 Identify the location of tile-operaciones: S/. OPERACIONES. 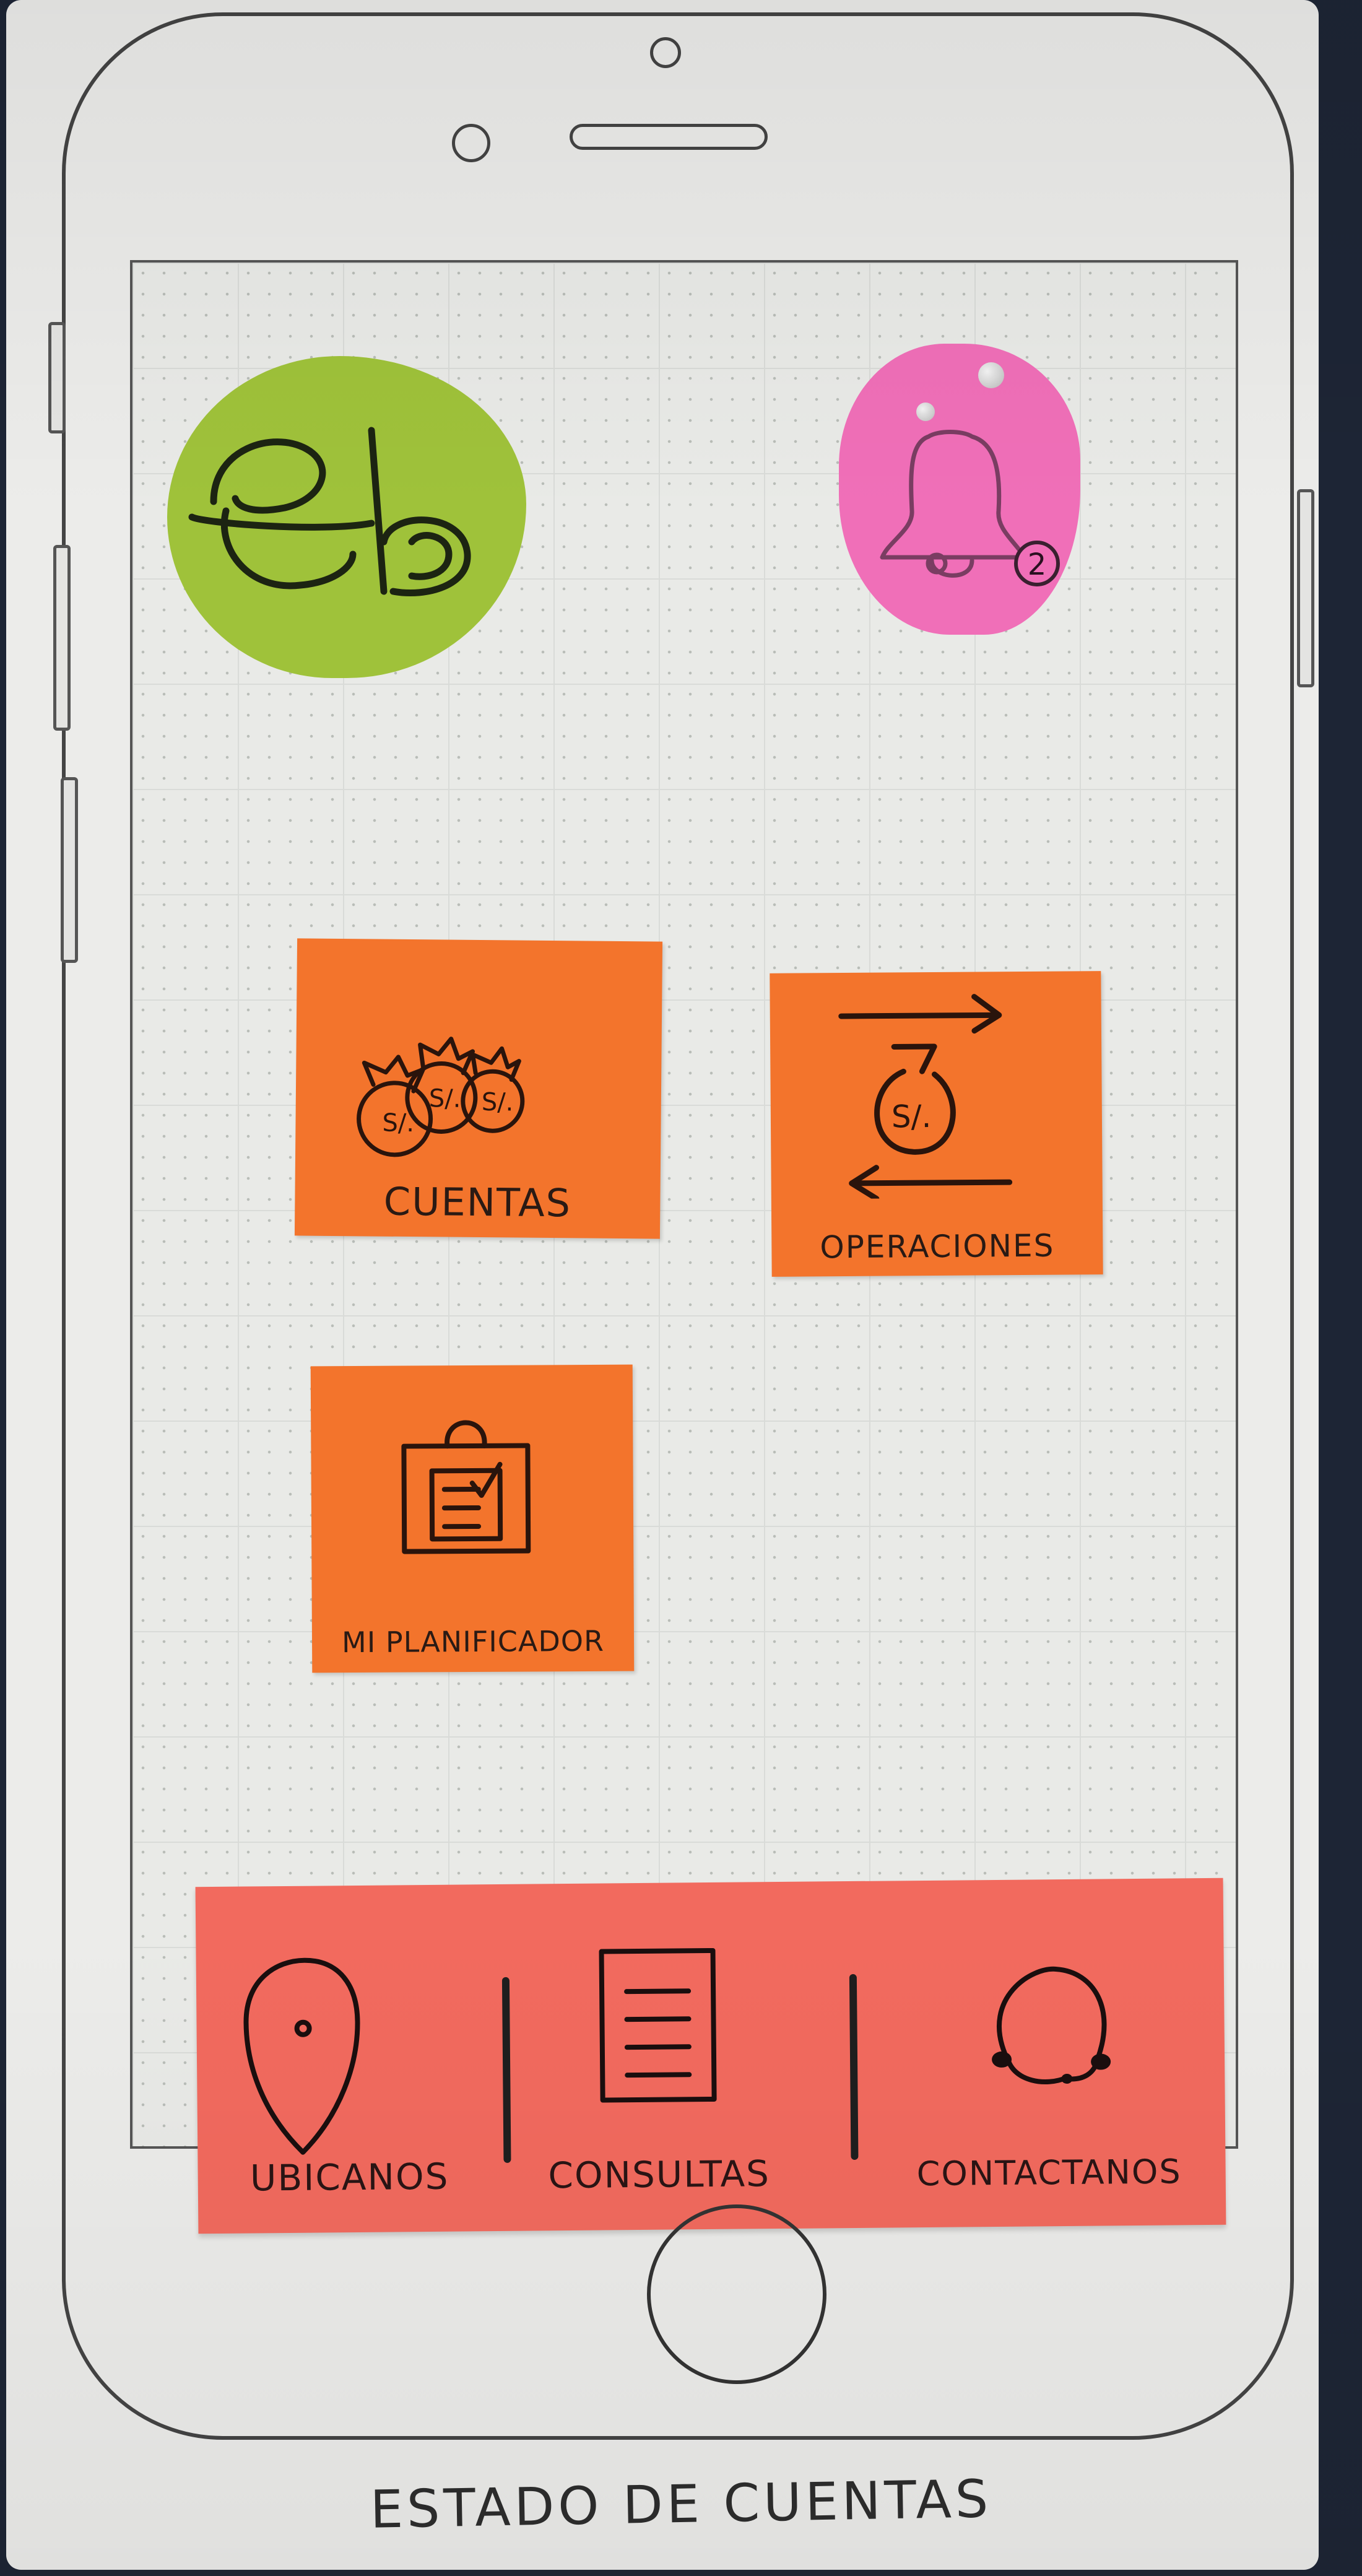
(936, 1124).